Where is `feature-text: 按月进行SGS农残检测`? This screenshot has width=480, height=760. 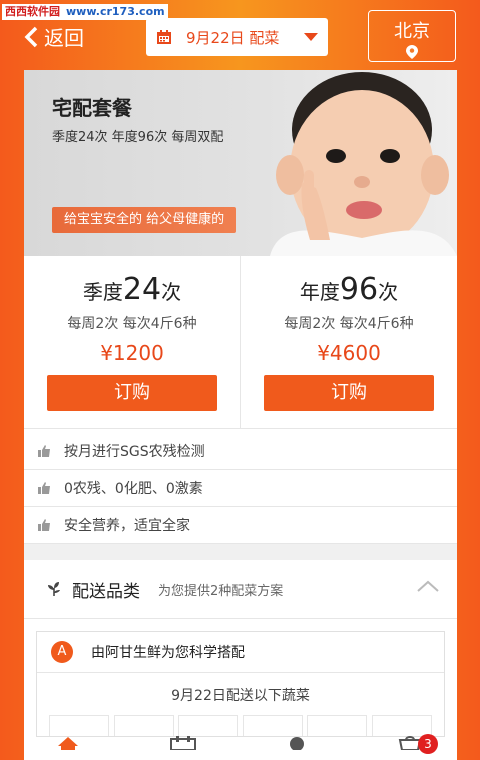
feature-text: 按月进行SGS农残检测 is located at coordinates (134, 452).